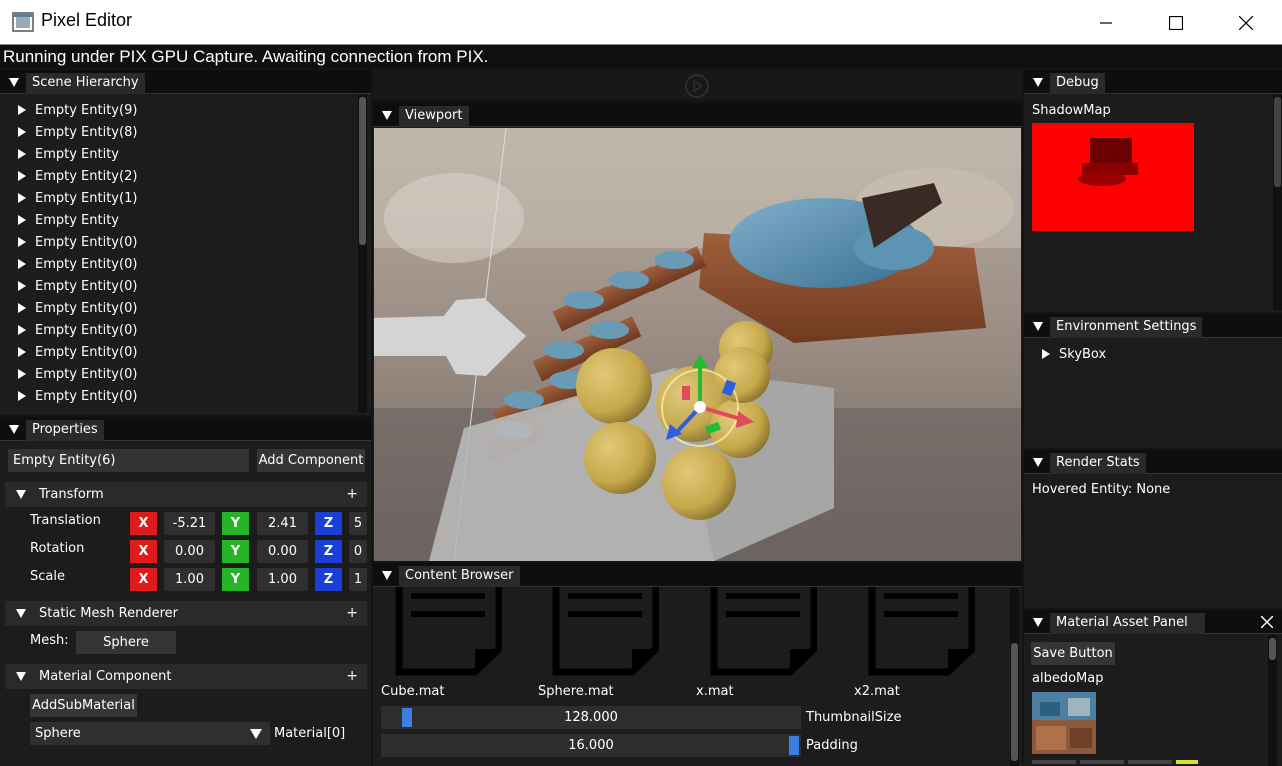  I want to click on material-select: Sphere, so click(150, 733).